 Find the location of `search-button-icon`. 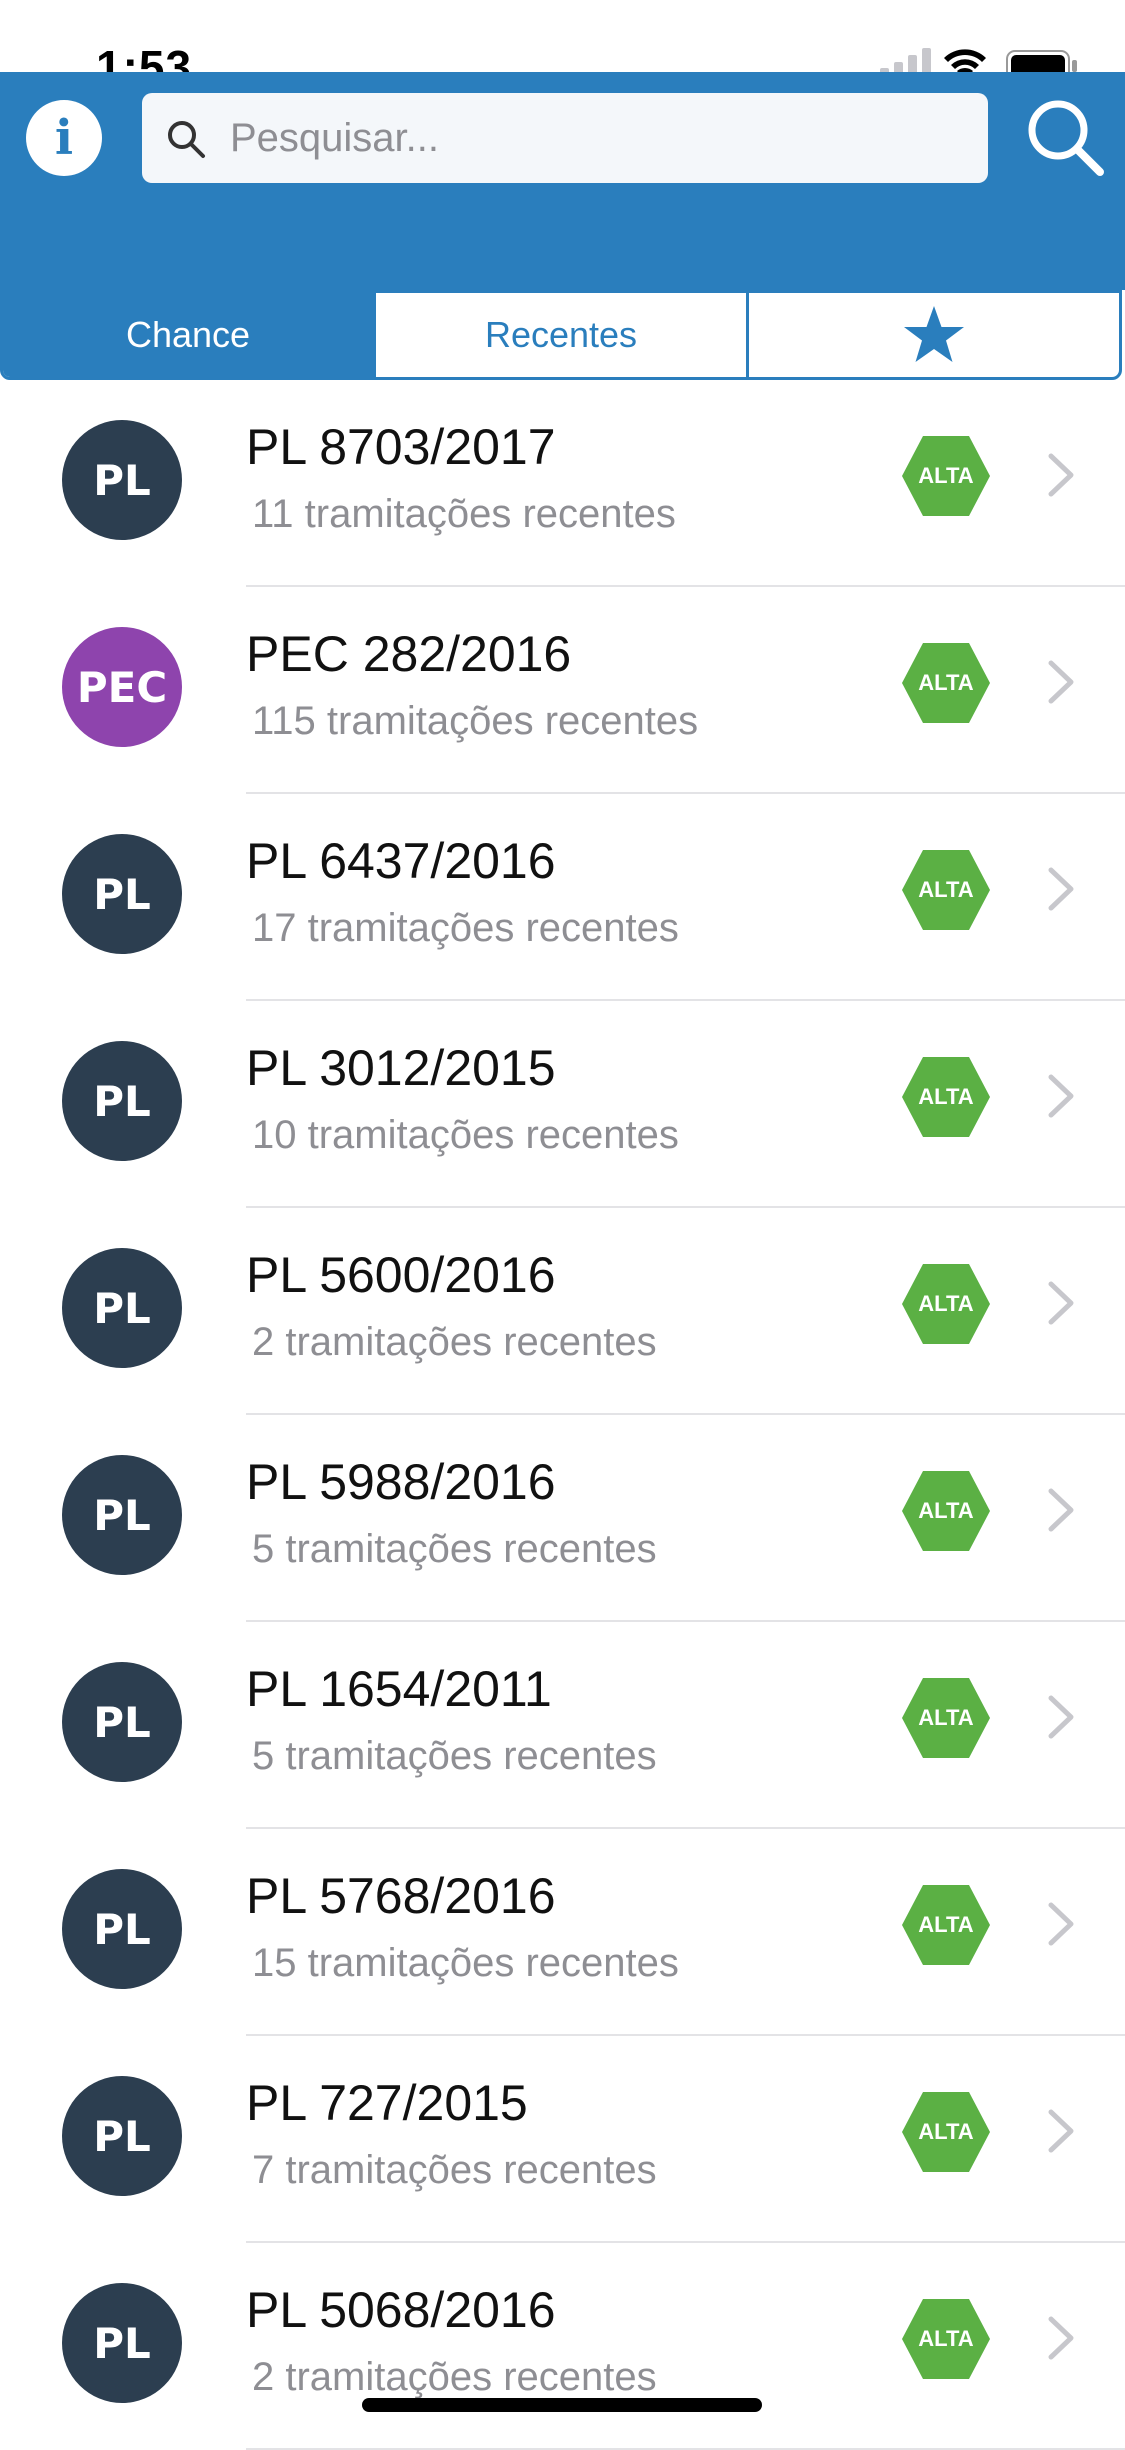

search-button-icon is located at coordinates (1065, 137).